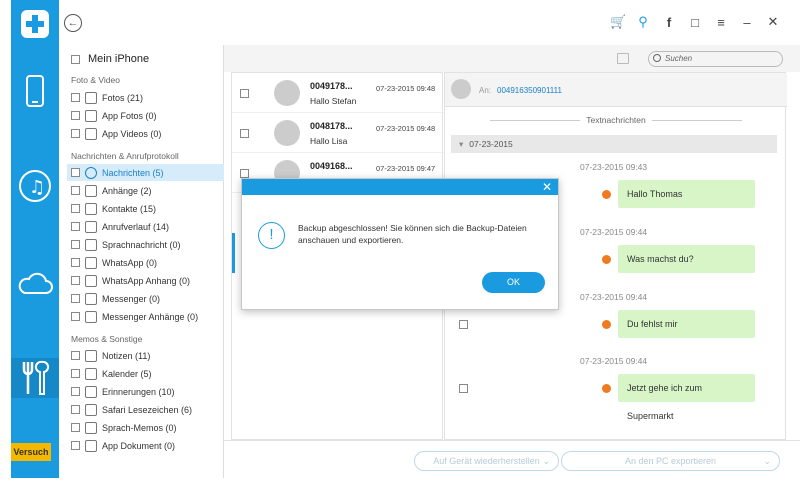 The width and height of the screenshot is (800, 496). What do you see at coordinates (132, 133) in the screenshot?
I see `sidebar-item-label: App Videos (0)` at bounding box center [132, 133].